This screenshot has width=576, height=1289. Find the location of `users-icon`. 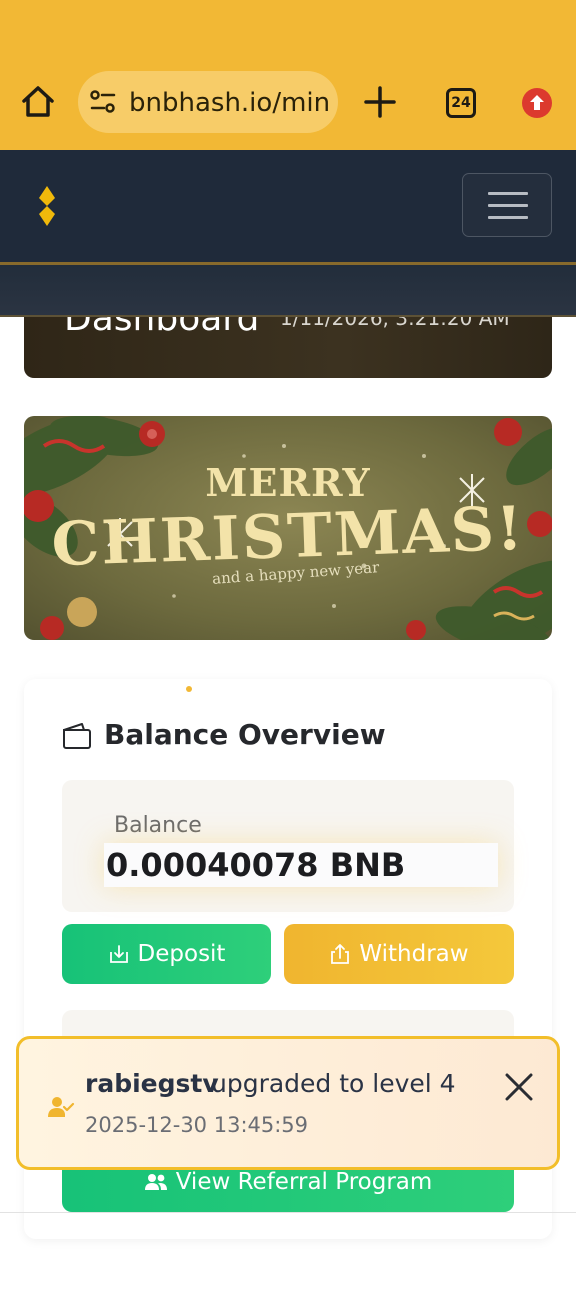

users-icon is located at coordinates (155, 1182).